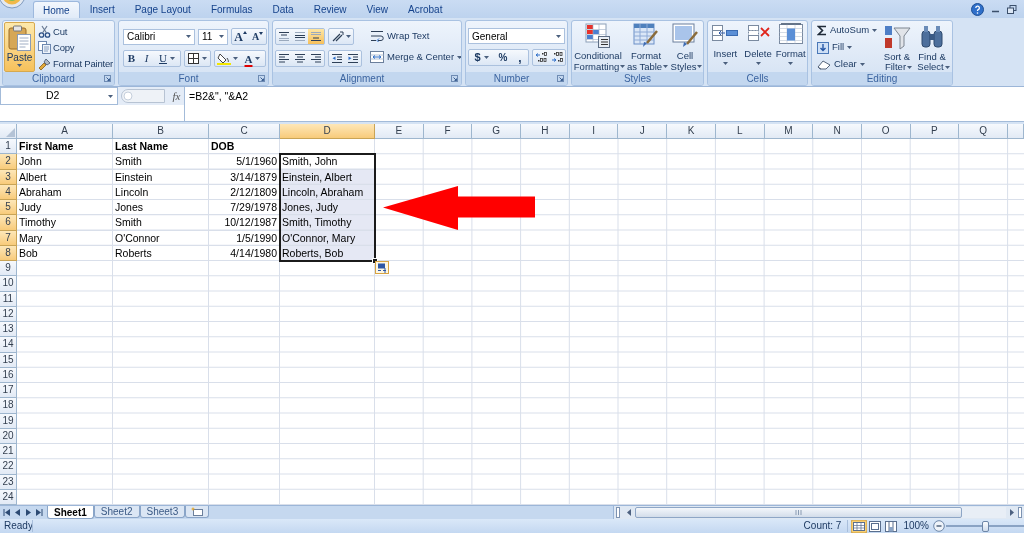 The image size is (1024, 533). I want to click on ribbon-tab: Page Layout, so click(162, 9).